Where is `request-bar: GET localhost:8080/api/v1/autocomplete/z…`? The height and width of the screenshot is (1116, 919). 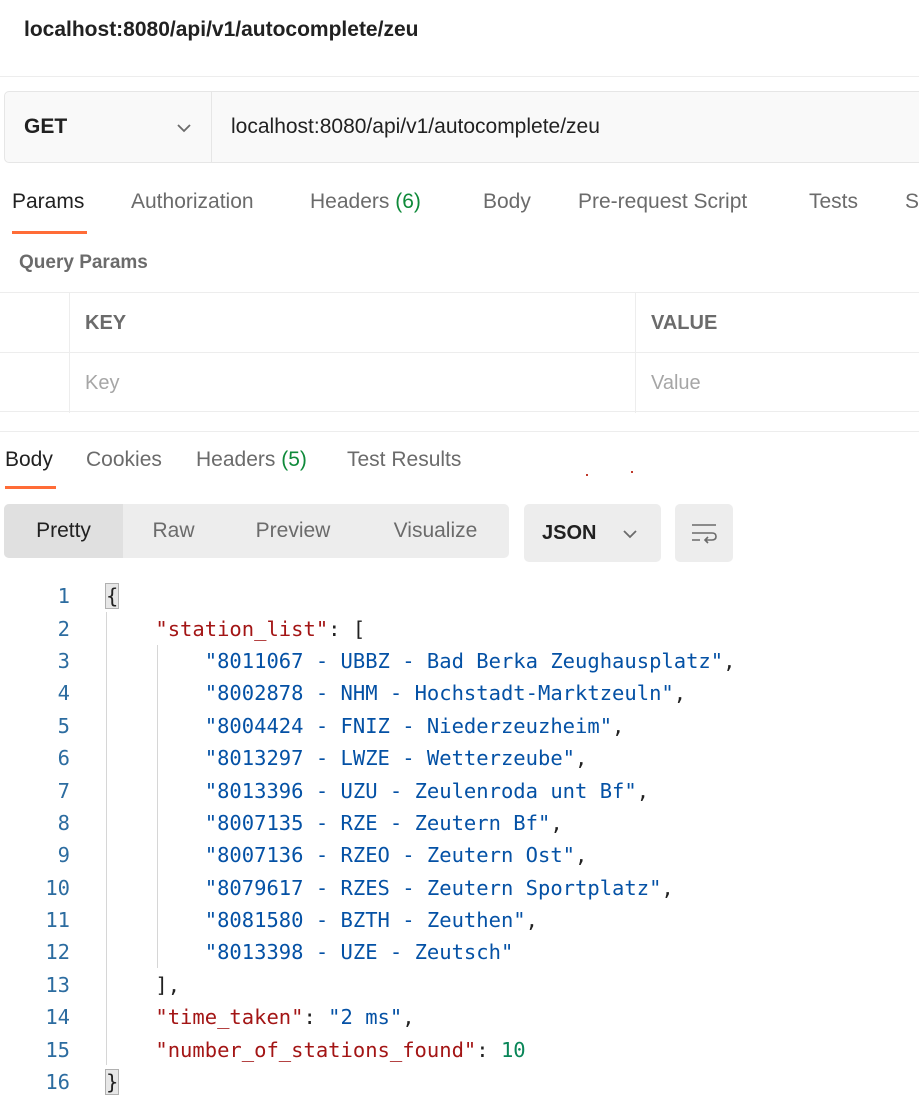 request-bar: GET localhost:8080/api/v1/autocomplete/z… is located at coordinates (461, 127).